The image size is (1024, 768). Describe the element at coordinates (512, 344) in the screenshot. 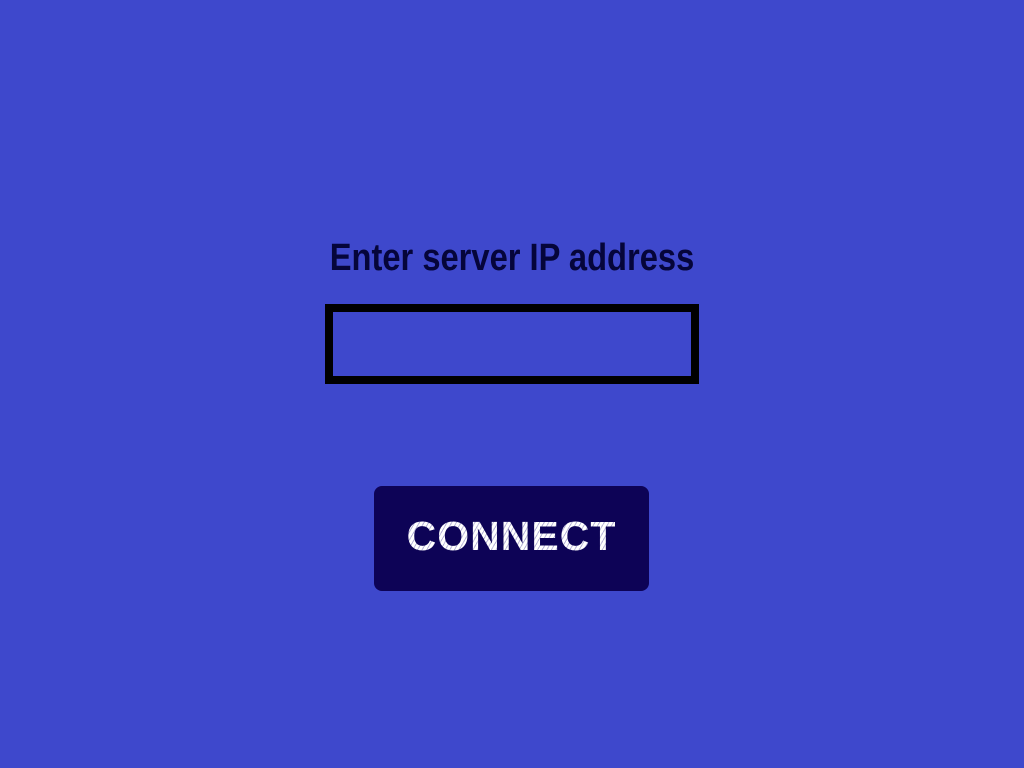

I see `server-ip-input` at that location.